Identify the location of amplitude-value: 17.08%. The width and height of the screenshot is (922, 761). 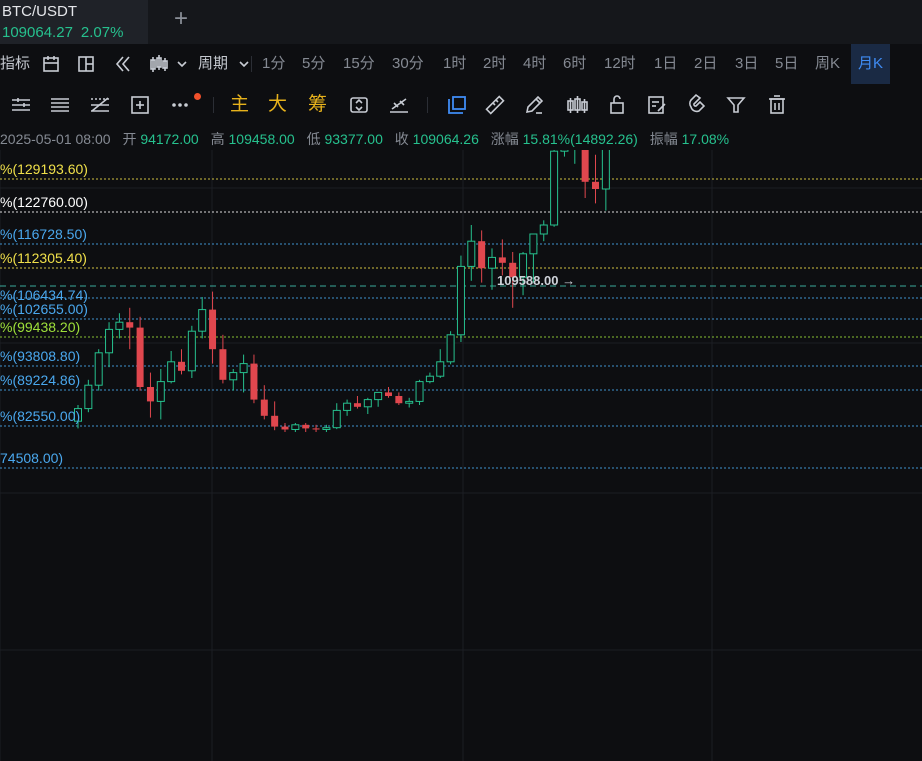
(705, 139).